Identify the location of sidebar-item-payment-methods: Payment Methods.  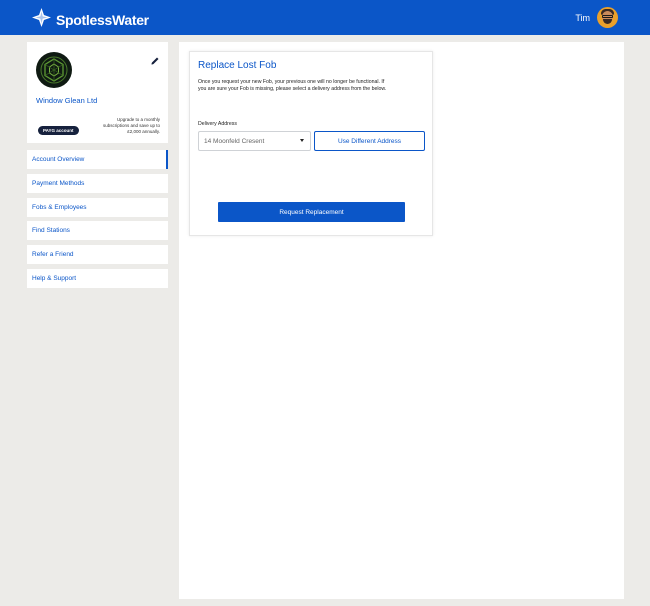
(97, 183).